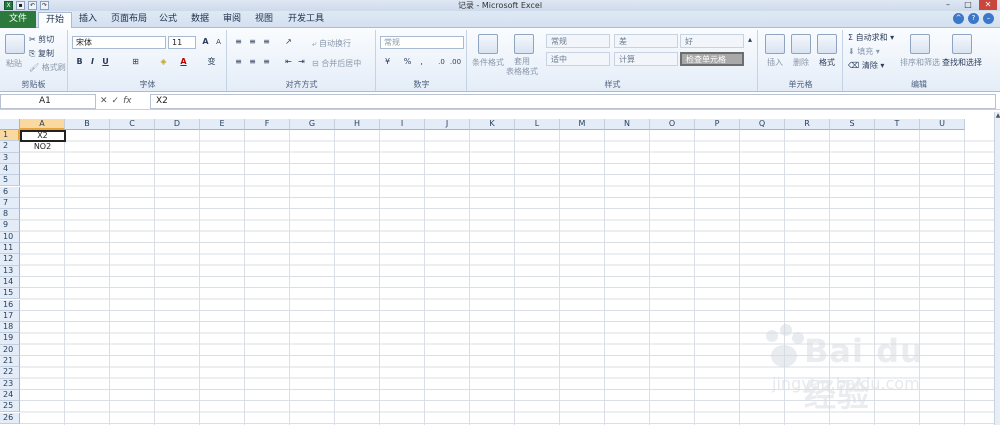  Describe the element at coordinates (87, 124) in the screenshot. I see `column-header-b: B` at that location.